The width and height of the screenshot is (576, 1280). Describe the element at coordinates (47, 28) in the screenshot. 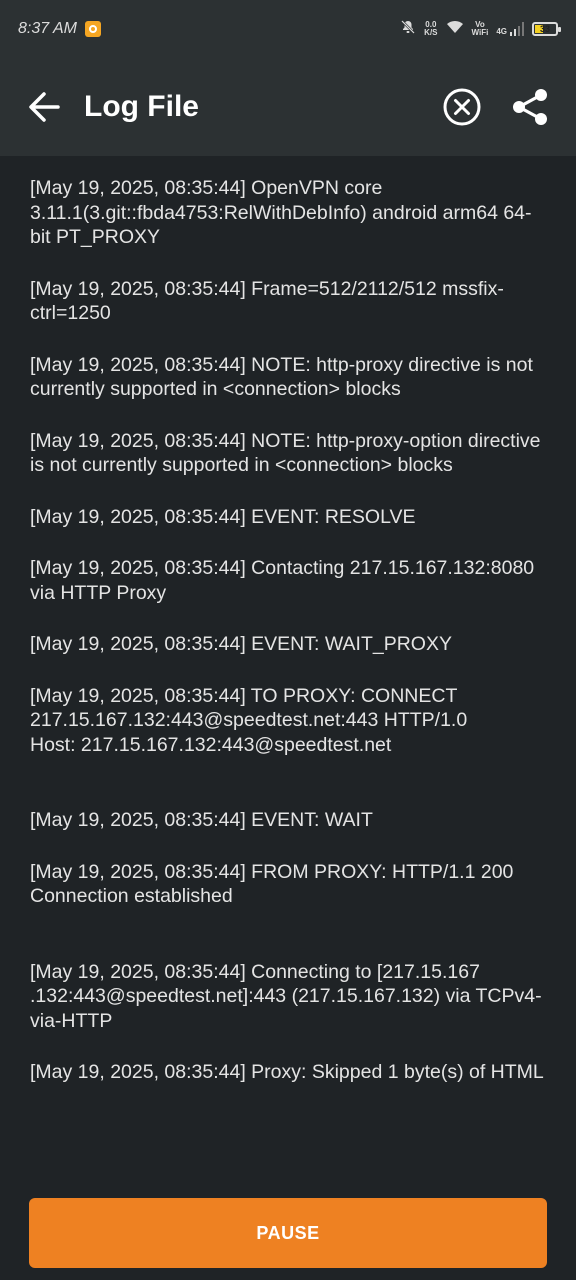

I see `status-time: 8:37 AM` at that location.